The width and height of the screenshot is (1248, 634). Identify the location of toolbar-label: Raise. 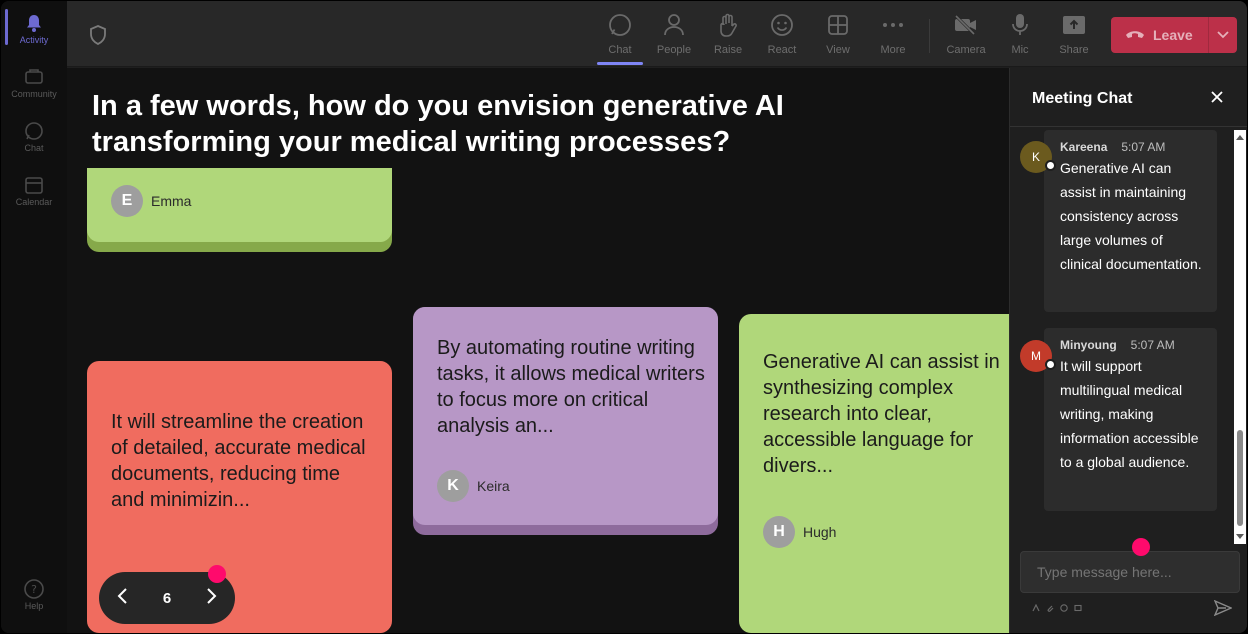
(728, 50).